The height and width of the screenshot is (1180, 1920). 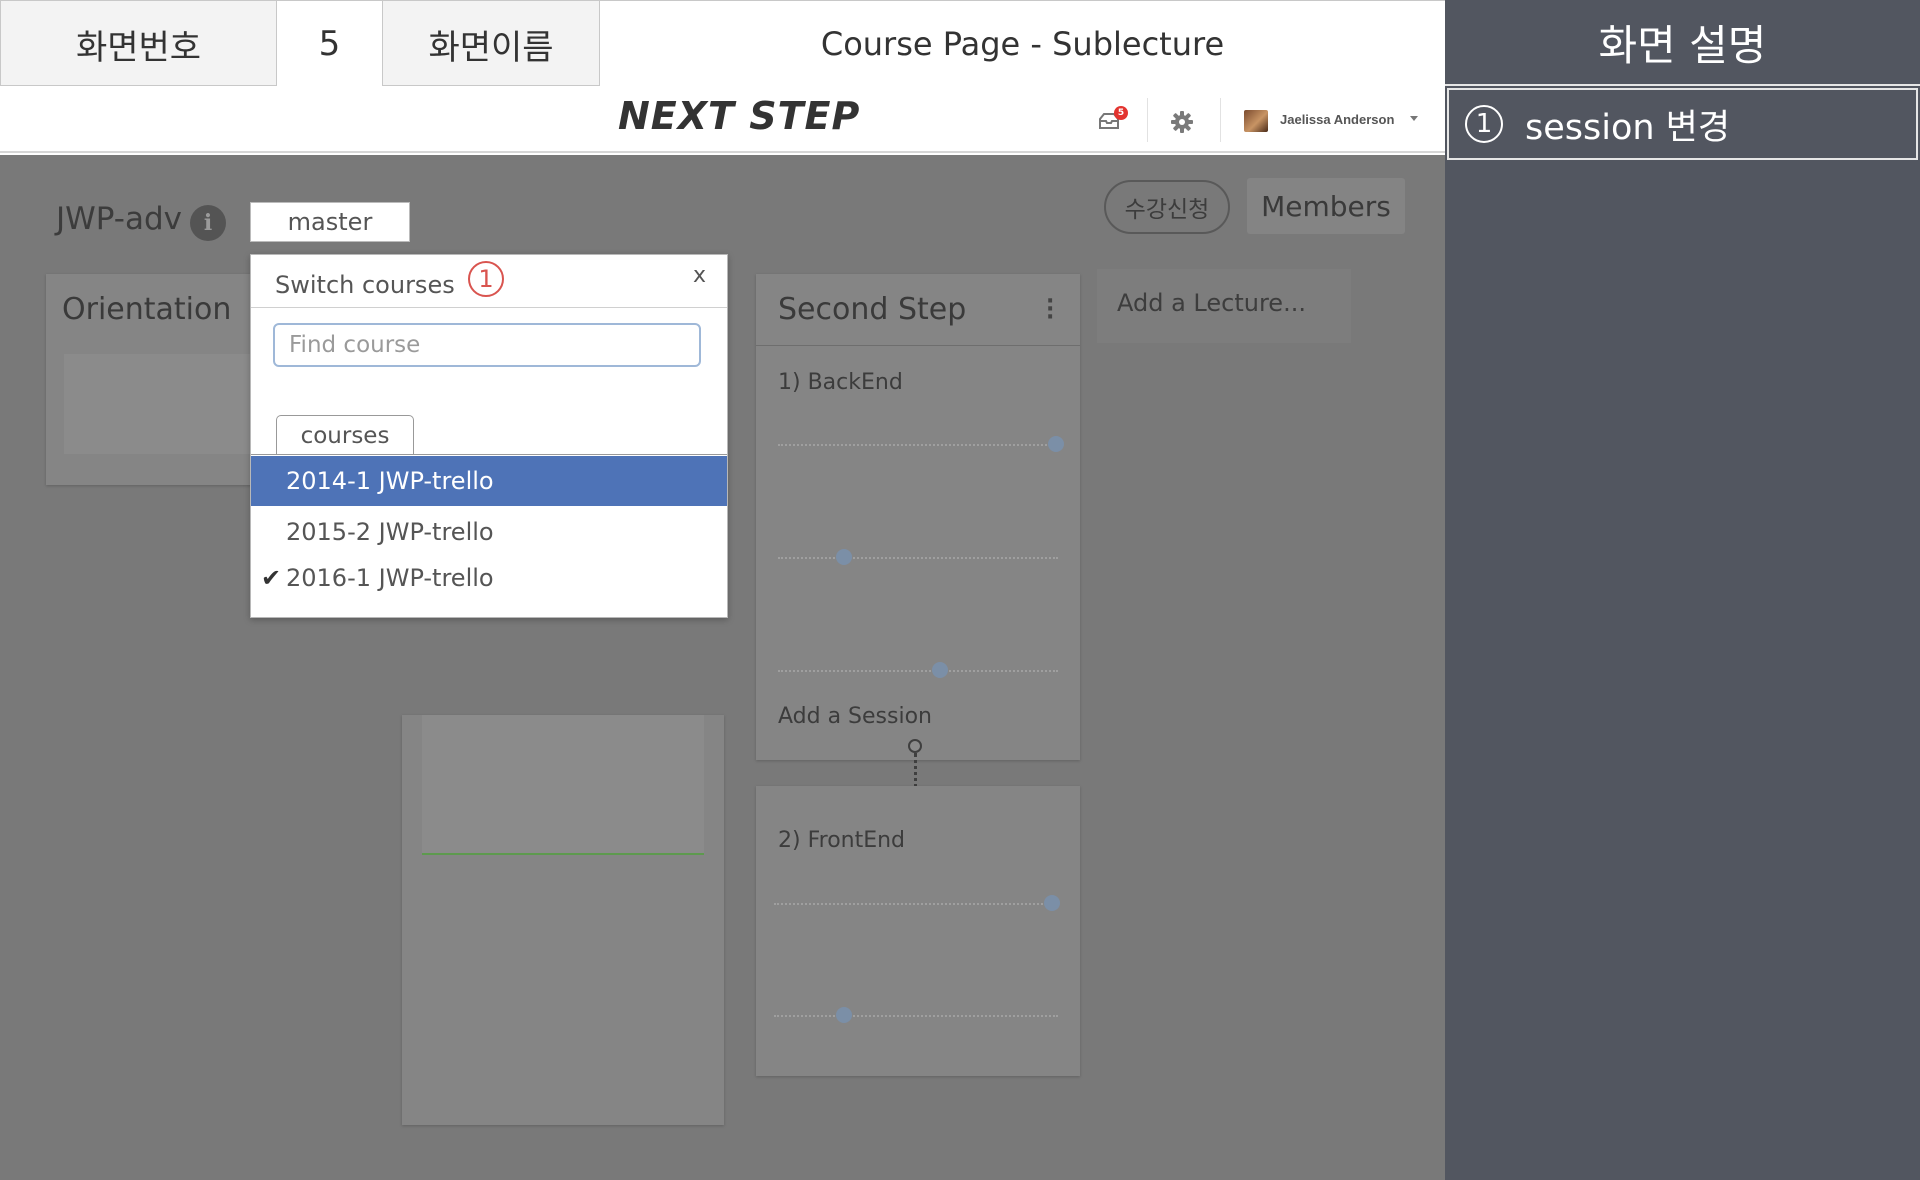 What do you see at coordinates (872, 309) in the screenshot?
I see `lane-title: Second Step` at bounding box center [872, 309].